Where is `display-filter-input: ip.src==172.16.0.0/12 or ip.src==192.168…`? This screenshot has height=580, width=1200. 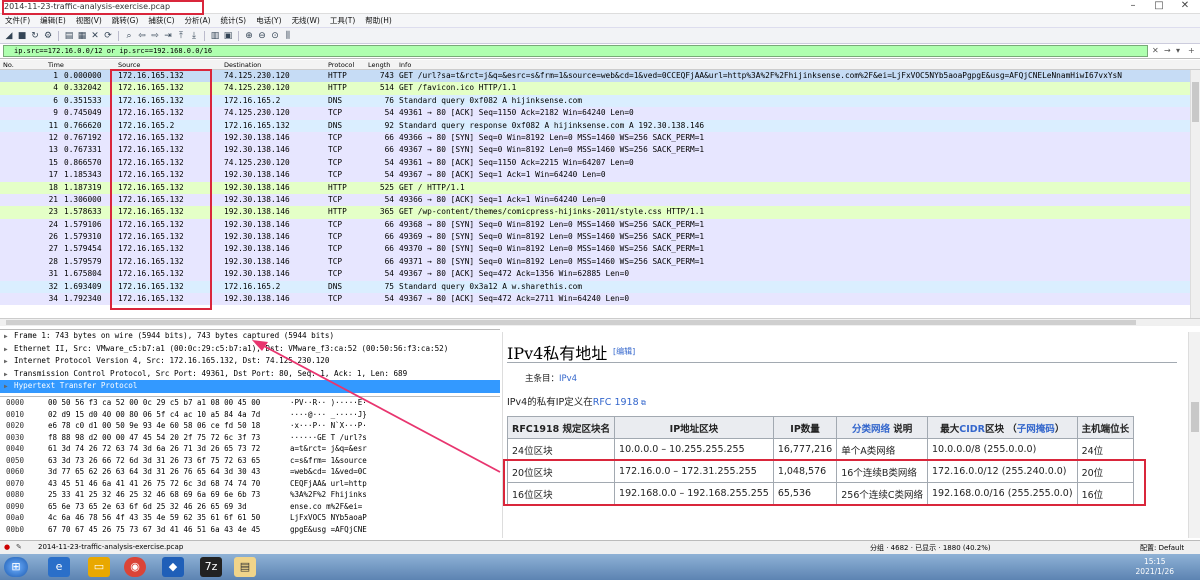
display-filter-input: ip.src==172.16.0.0/12 or ip.src==192.168… is located at coordinates (575, 51).